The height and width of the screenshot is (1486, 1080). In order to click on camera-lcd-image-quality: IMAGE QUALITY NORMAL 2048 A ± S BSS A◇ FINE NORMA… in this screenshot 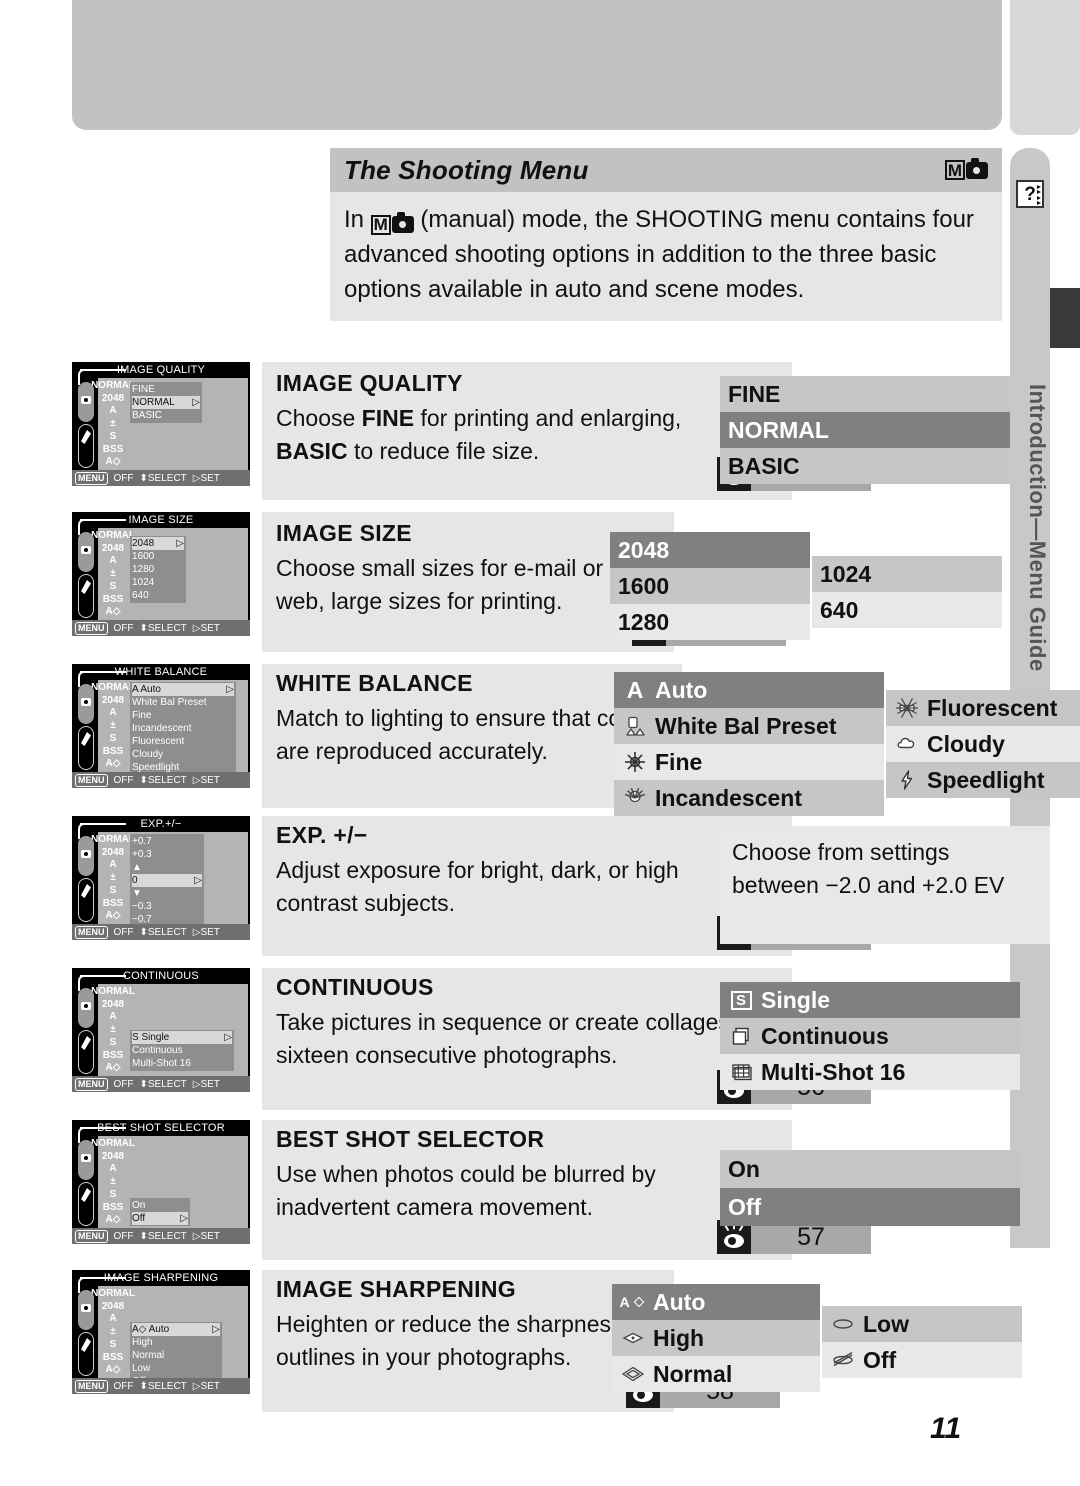, I will do `click(161, 424)`.